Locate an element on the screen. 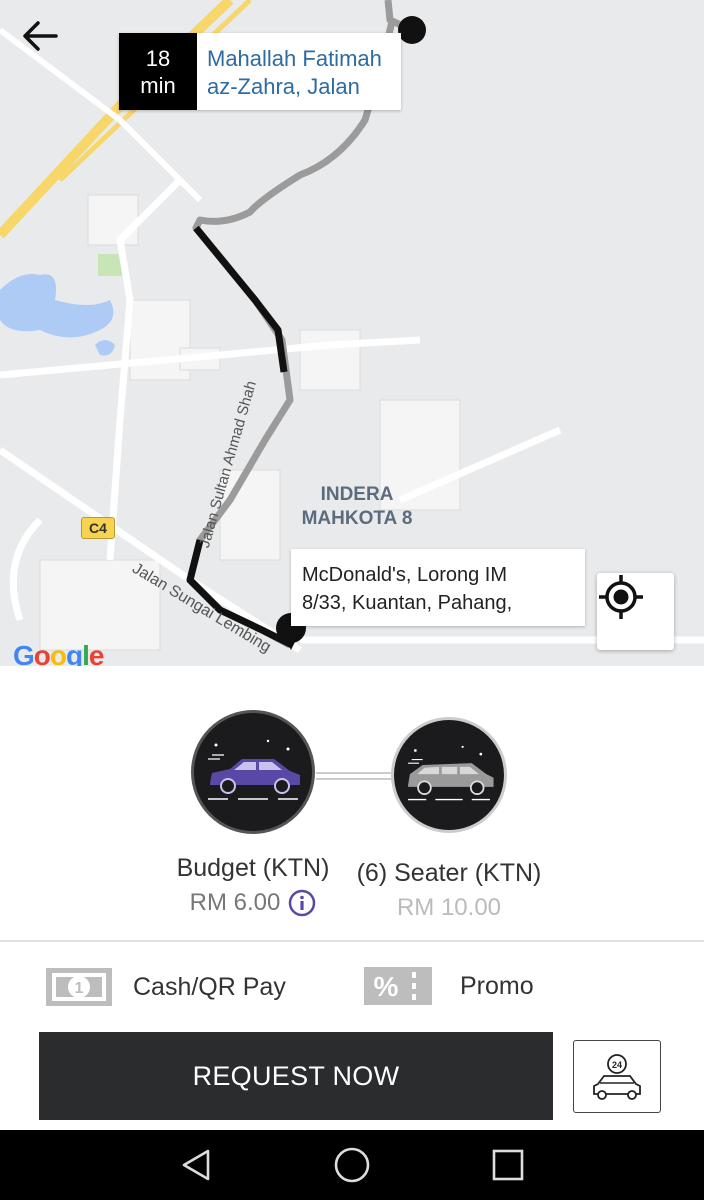 This screenshot has width=704, height=1200. cash-icon: 1 is located at coordinates (79, 987).